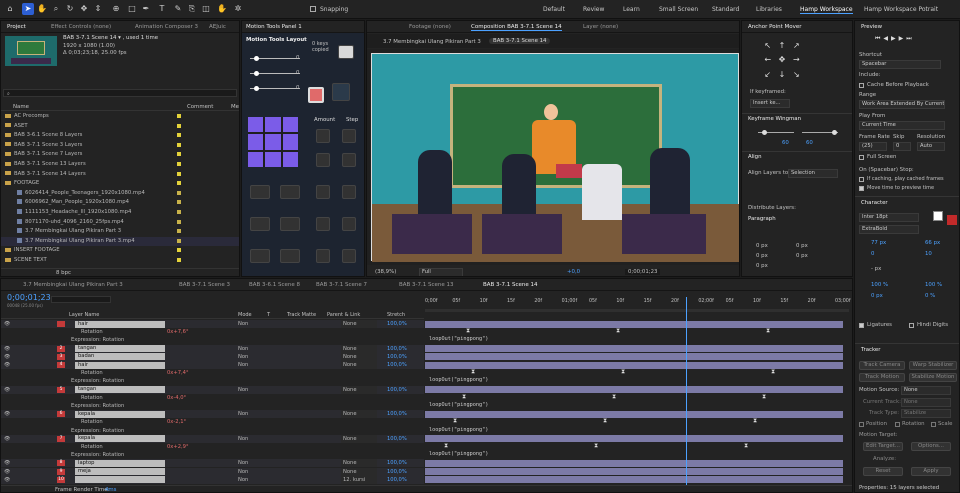  What do you see at coordinates (600, 27) in the screenshot?
I see `tab-layer: Layer (none)` at bounding box center [600, 27].